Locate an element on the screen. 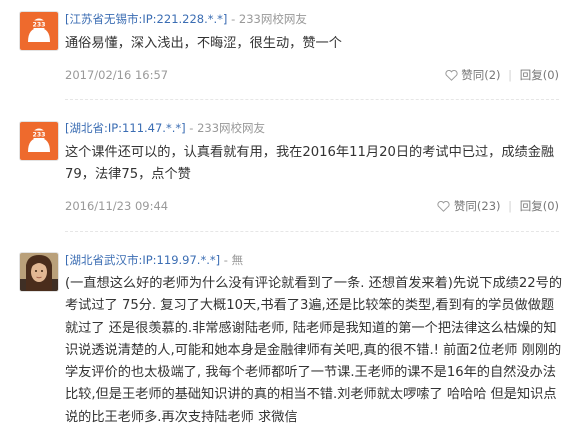 Image resolution: width=571 pixels, height=434 pixels. user-avatar is located at coordinates (39, 272).